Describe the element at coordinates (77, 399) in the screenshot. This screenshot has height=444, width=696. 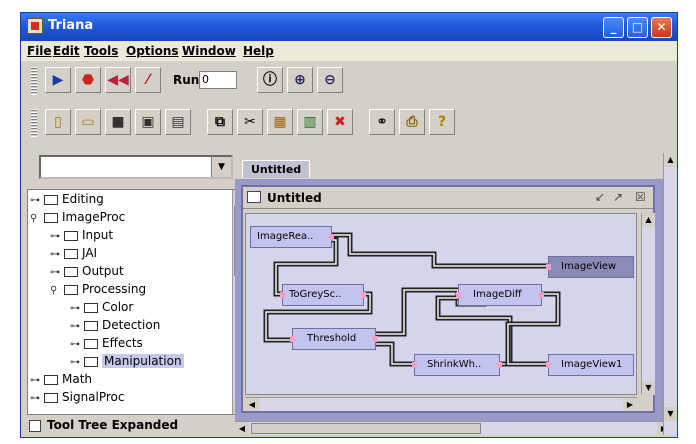
I see `tree-node-signalproc: ⊶ SignalProc` at that location.